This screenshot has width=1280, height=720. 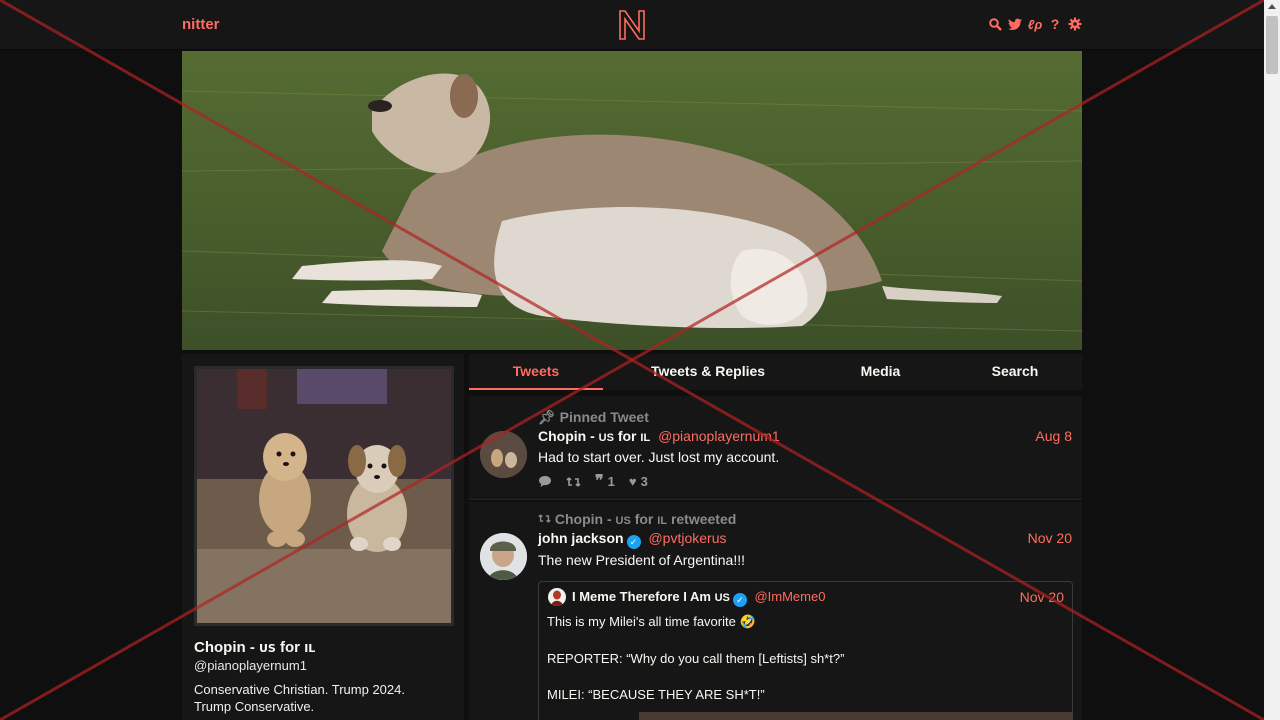 What do you see at coordinates (611, 481) in the screenshot?
I see `quote-count: 1` at bounding box center [611, 481].